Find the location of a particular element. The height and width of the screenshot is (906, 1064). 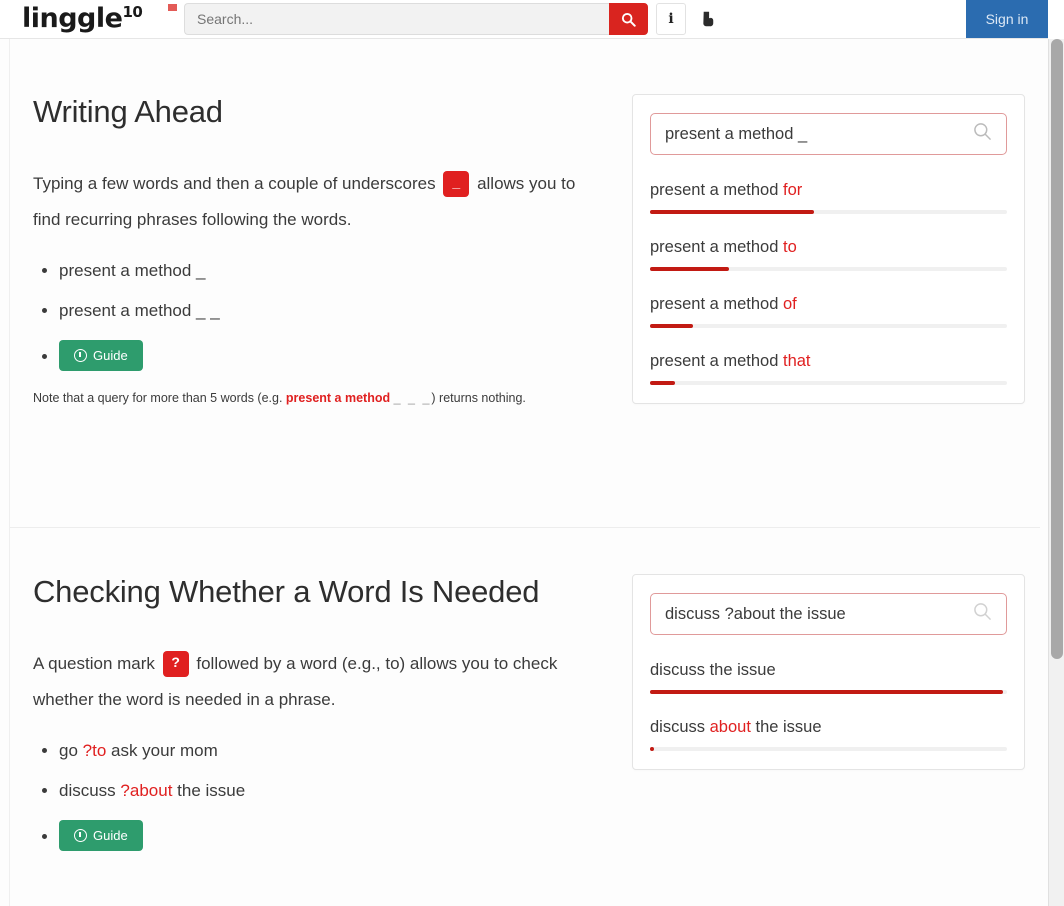

example-text: present a method _ is located at coordinates (132, 270).